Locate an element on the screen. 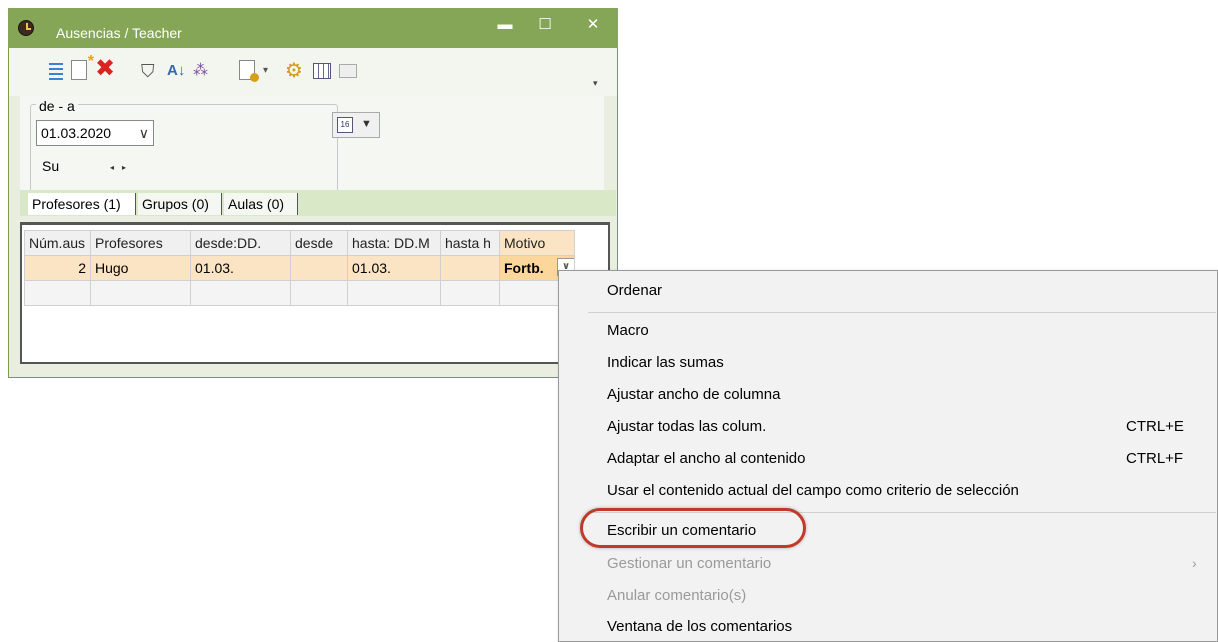 This screenshot has width=1218, height=642. tab-grupos: Grupos (0) is located at coordinates (180, 204).